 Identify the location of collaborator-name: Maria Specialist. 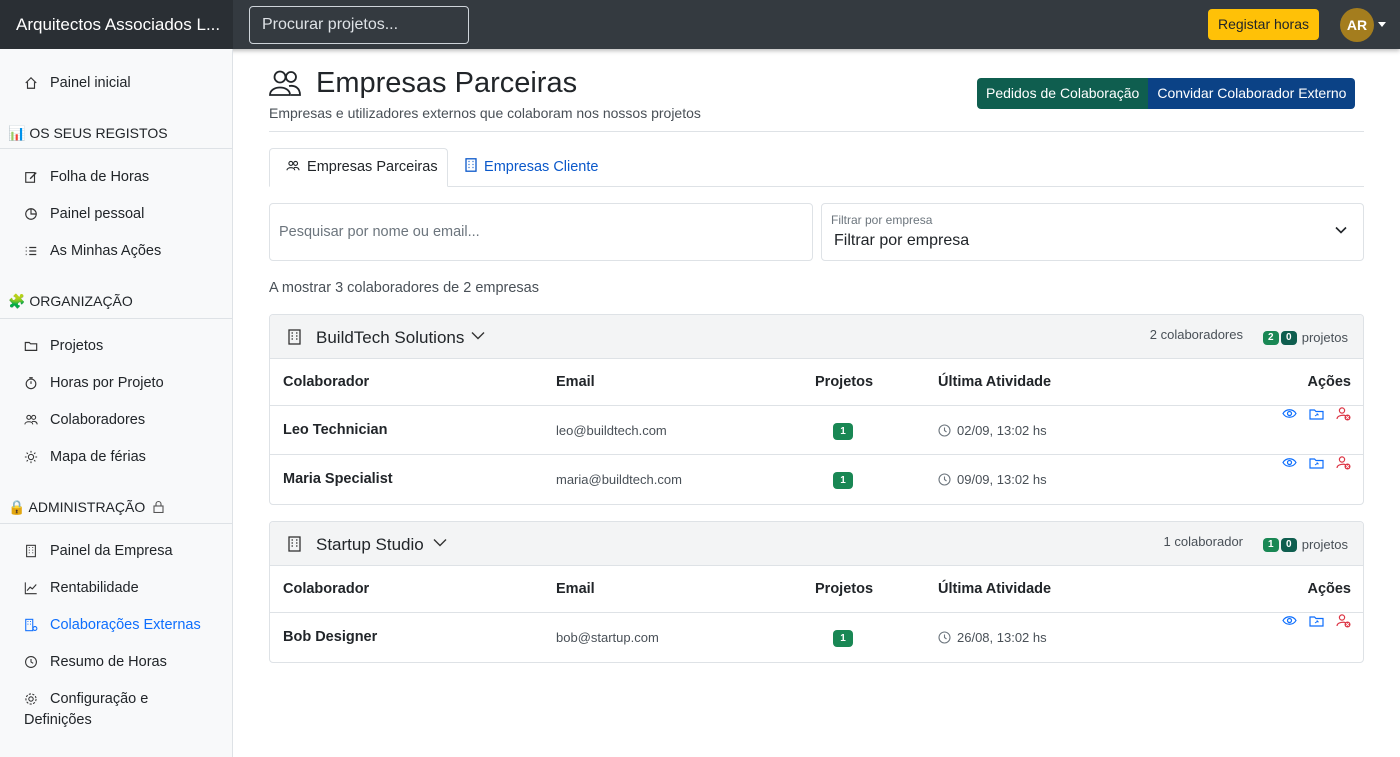
(338, 479).